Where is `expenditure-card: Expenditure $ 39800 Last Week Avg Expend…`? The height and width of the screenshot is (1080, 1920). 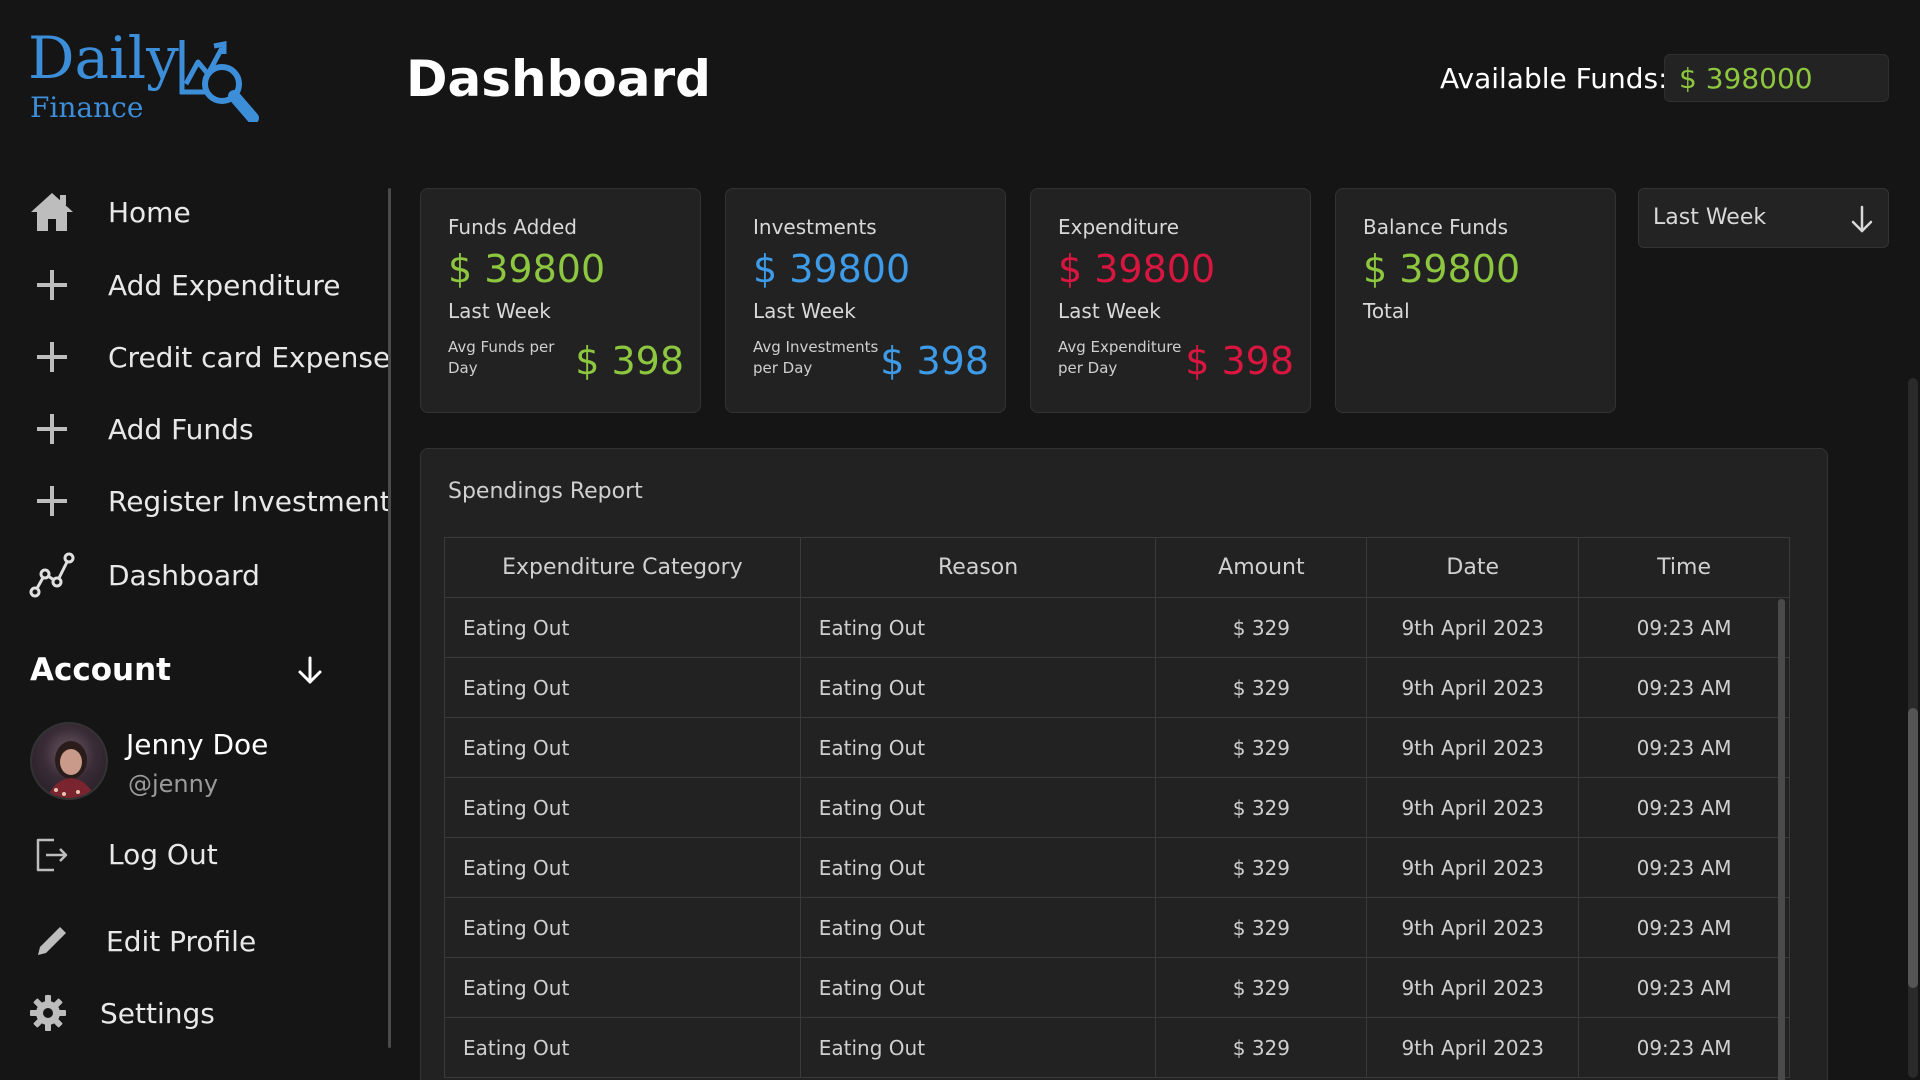
expenditure-card: Expenditure $ 39800 Last Week Avg Expend… is located at coordinates (1170, 300).